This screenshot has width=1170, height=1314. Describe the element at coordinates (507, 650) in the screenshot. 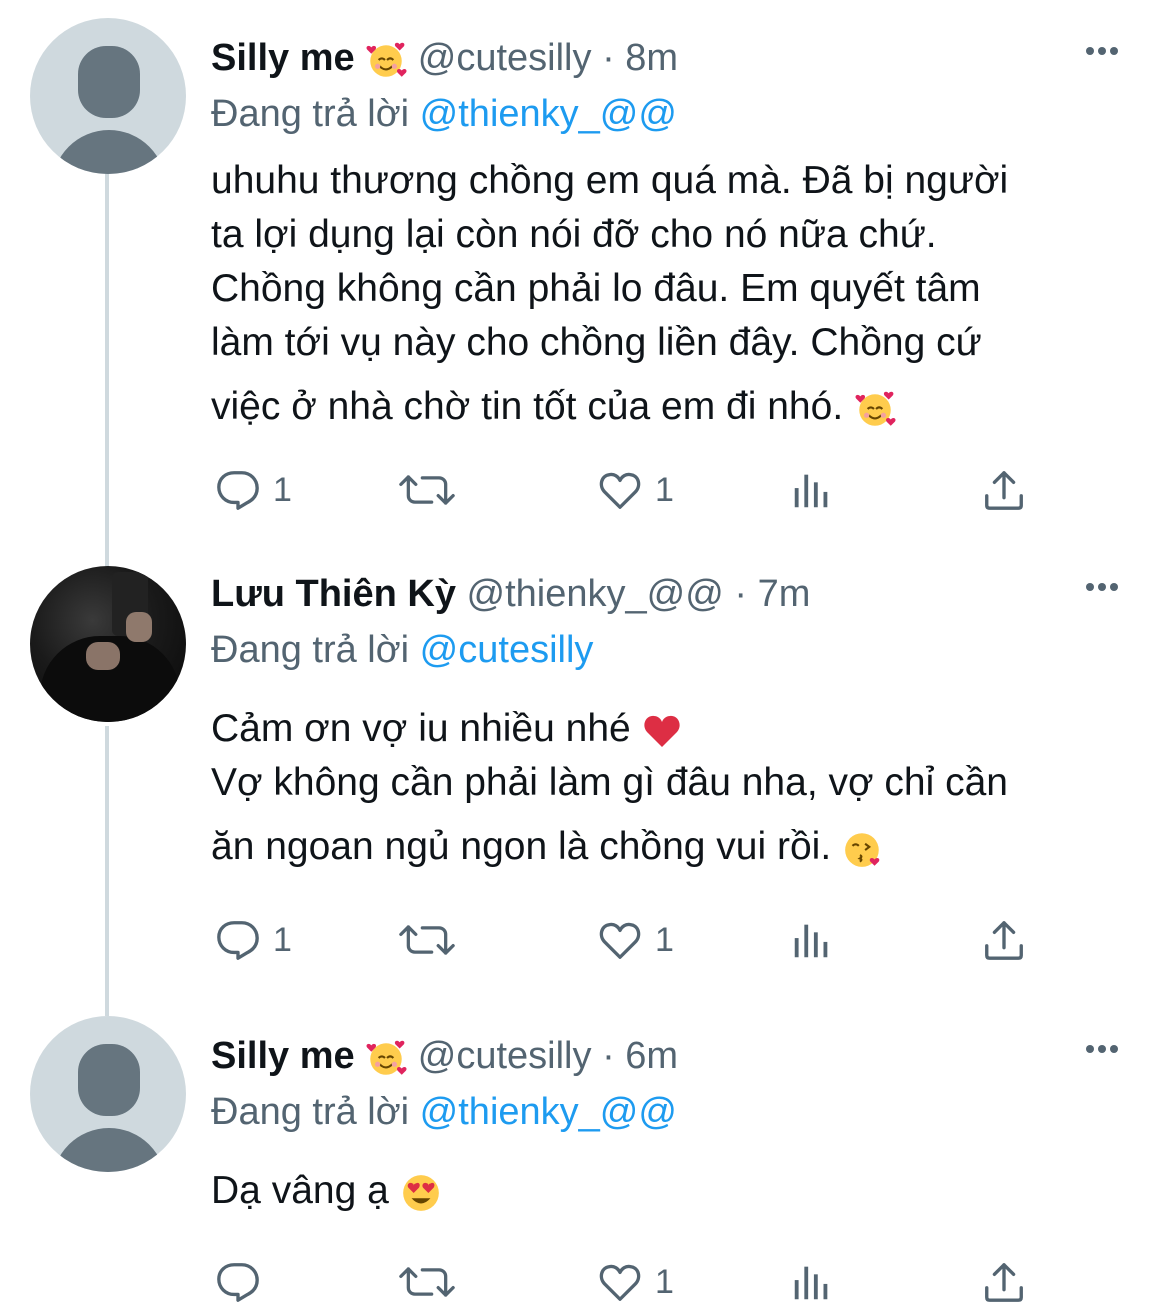

I see `reply-mention-link: @cutesilly` at that location.